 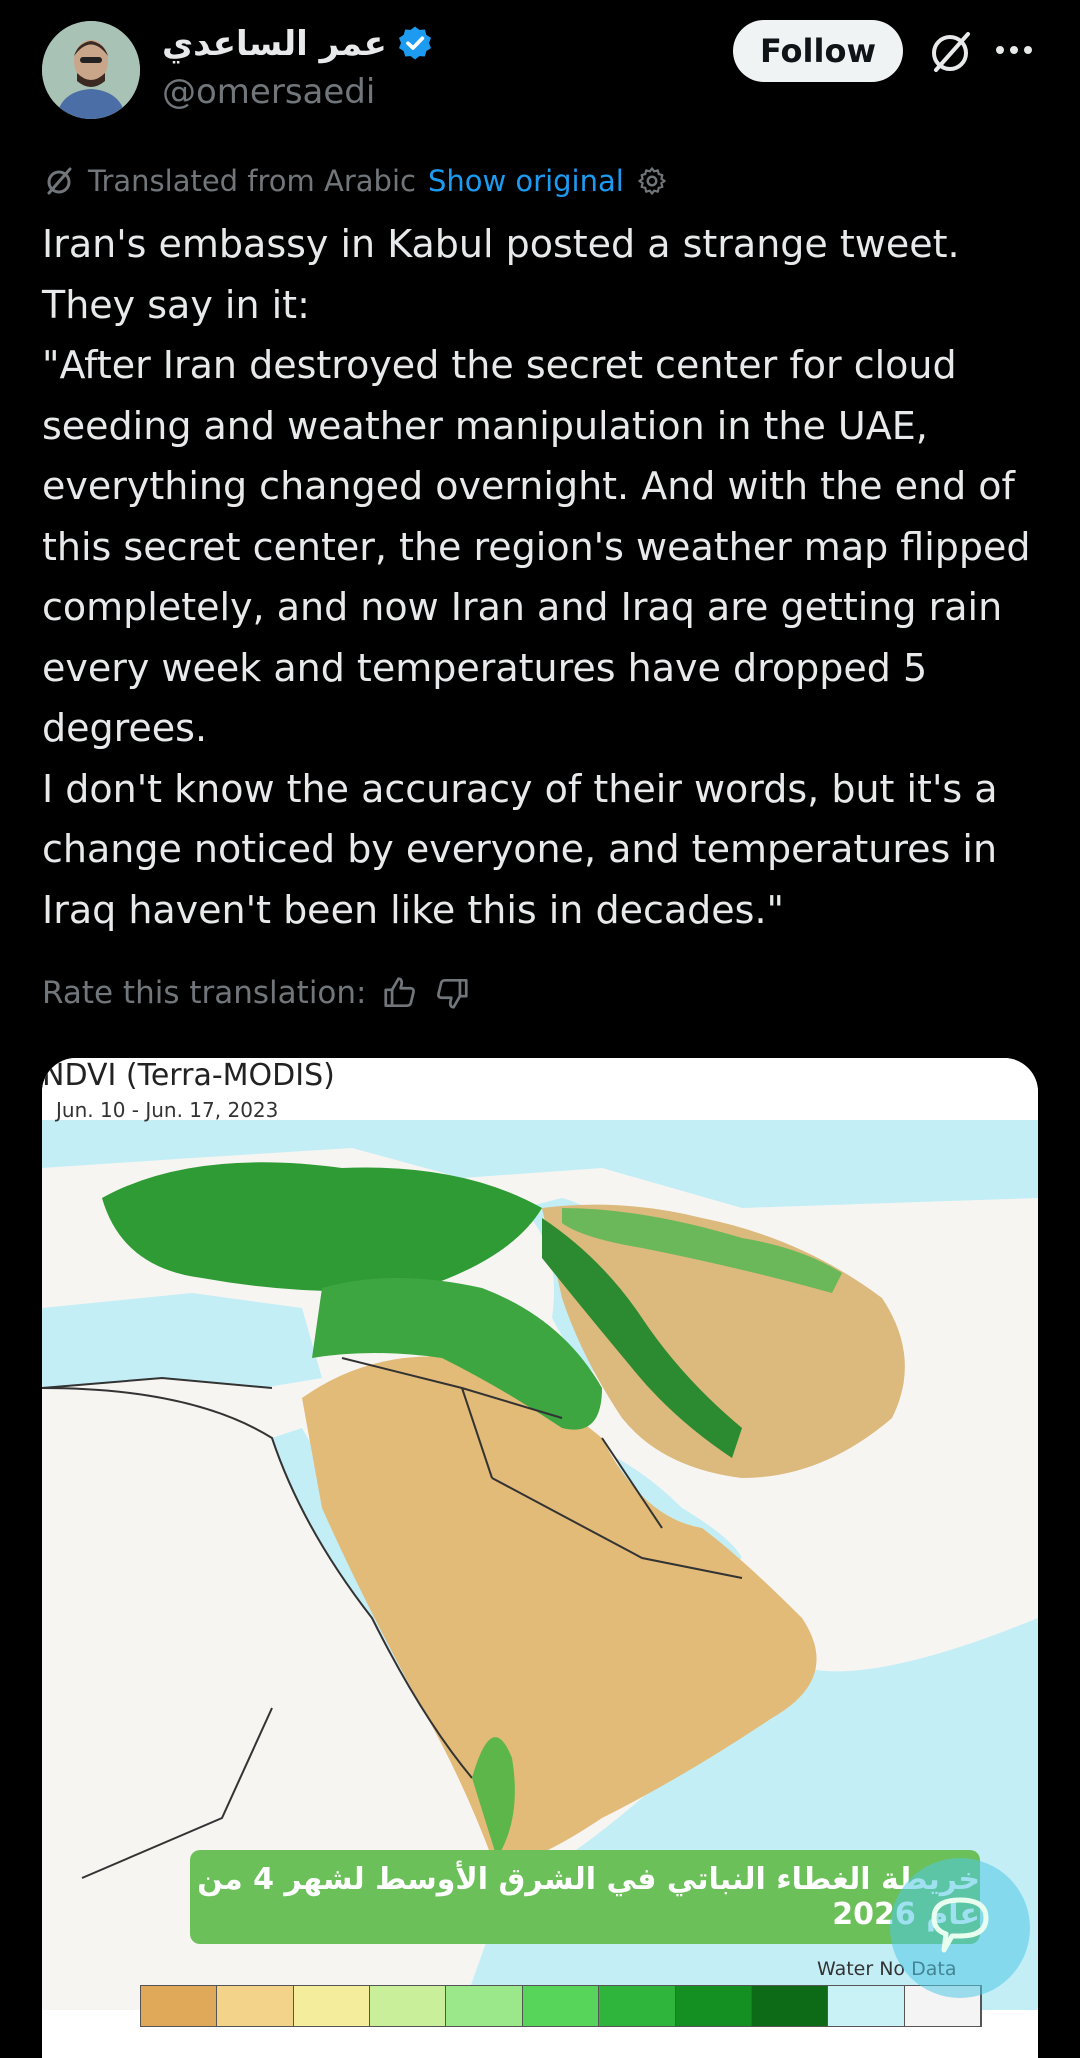 I want to click on chat-bubble-icon, so click(x=960, y=1925).